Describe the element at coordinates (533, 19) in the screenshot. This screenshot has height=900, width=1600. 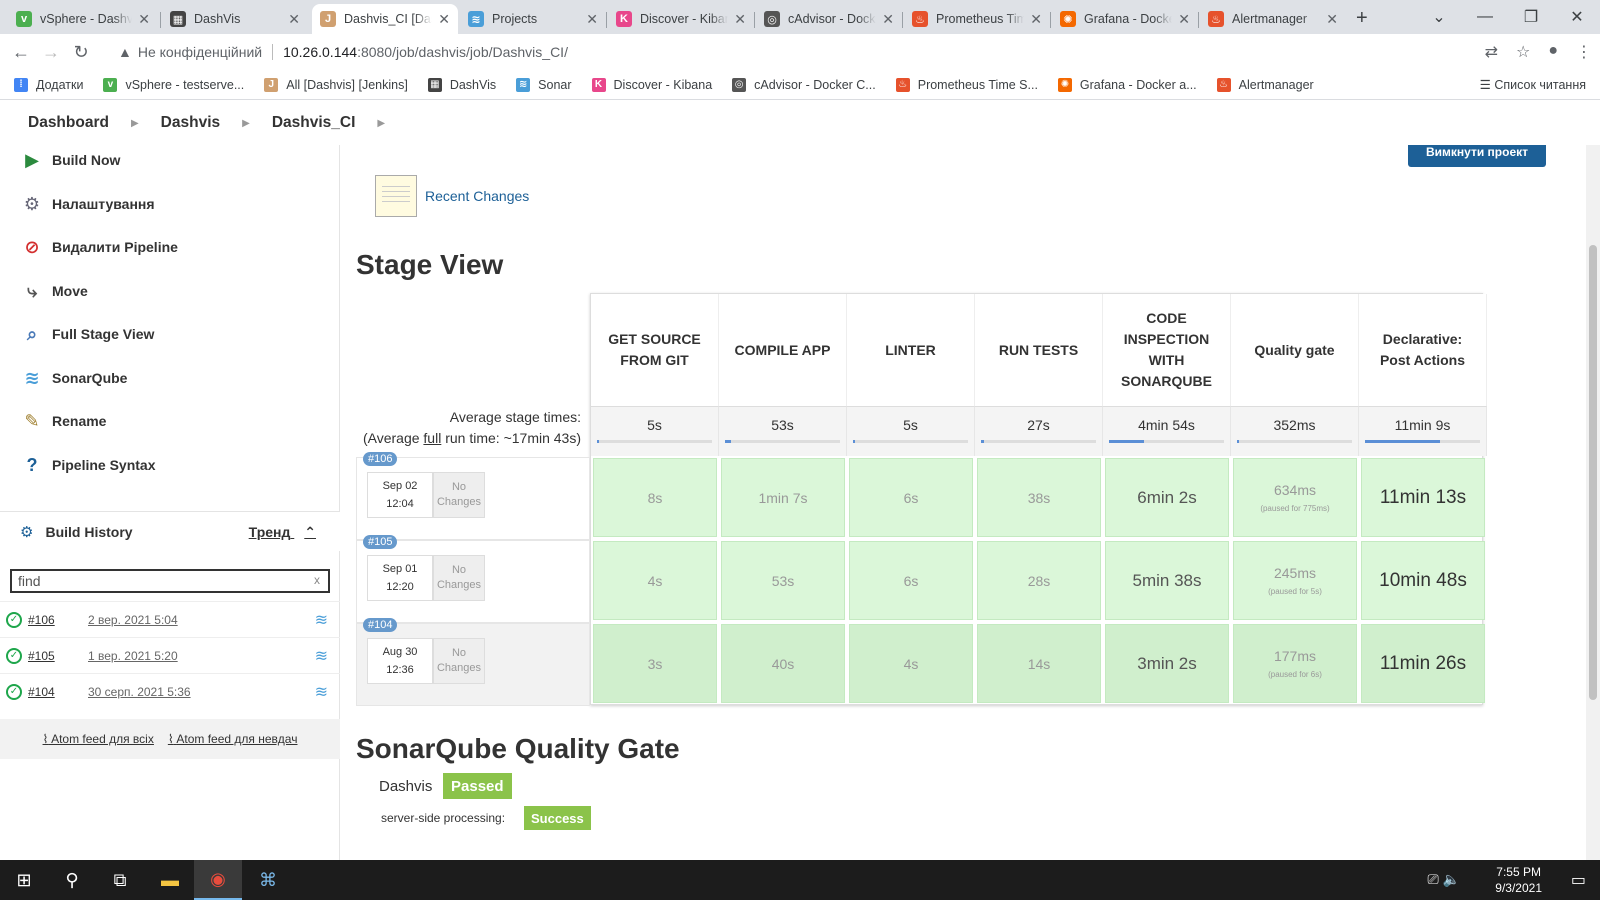
I see `browser-tab: ≋ Projects ✕` at that location.